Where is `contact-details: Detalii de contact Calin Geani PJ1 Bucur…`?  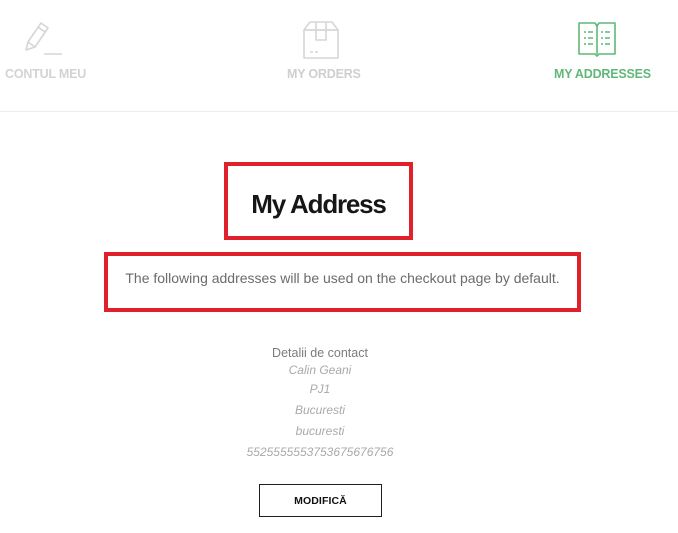 contact-details: Detalii de contact Calin Geani PJ1 Bucur… is located at coordinates (320, 404).